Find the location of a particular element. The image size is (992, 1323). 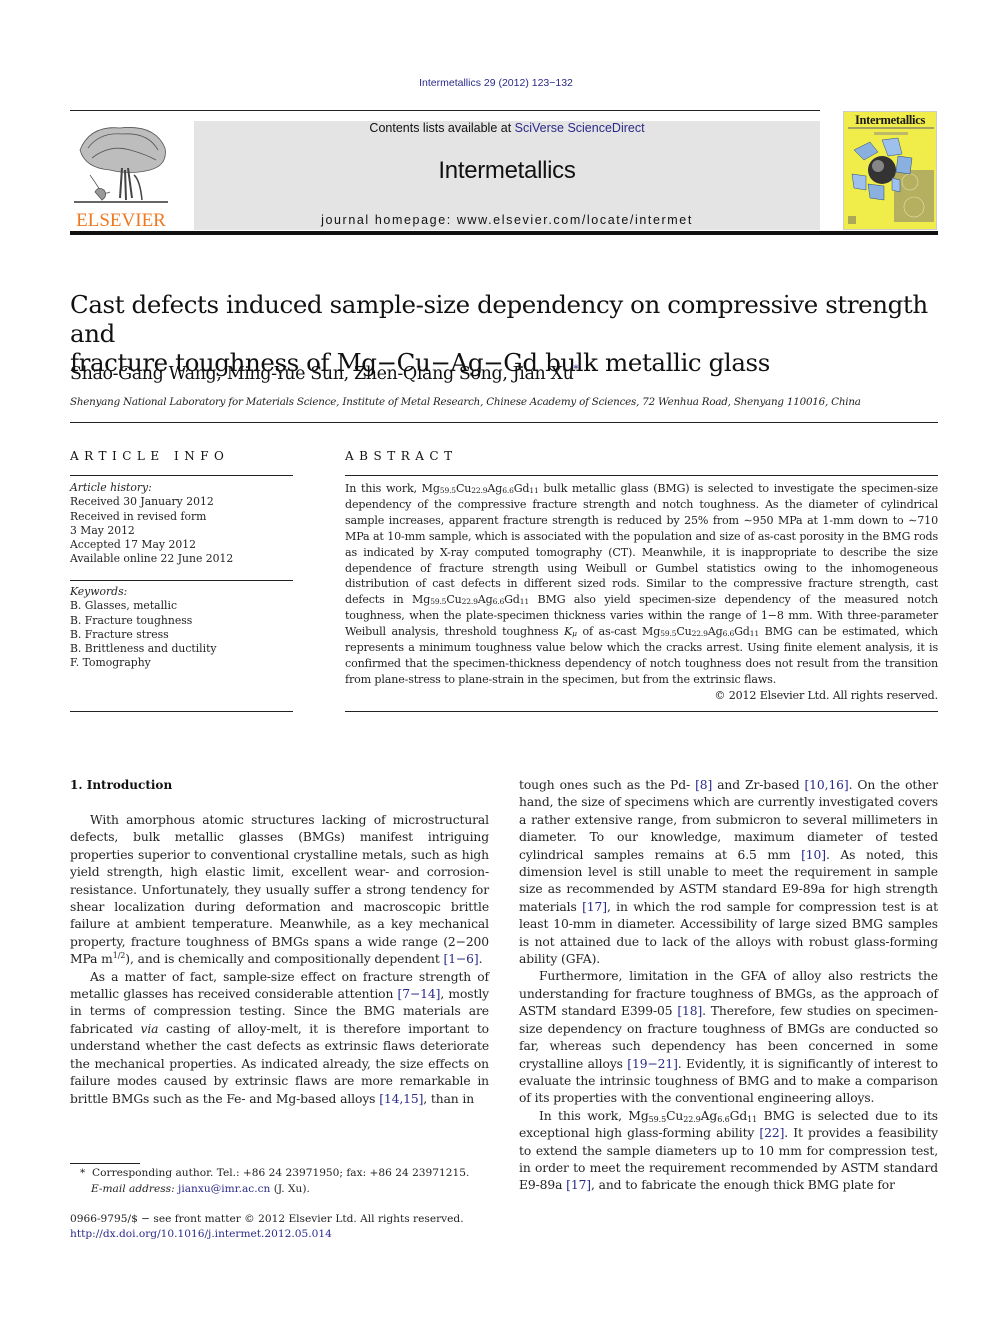

keyword-item: B. Glasses, metallic is located at coordinates (123, 606).